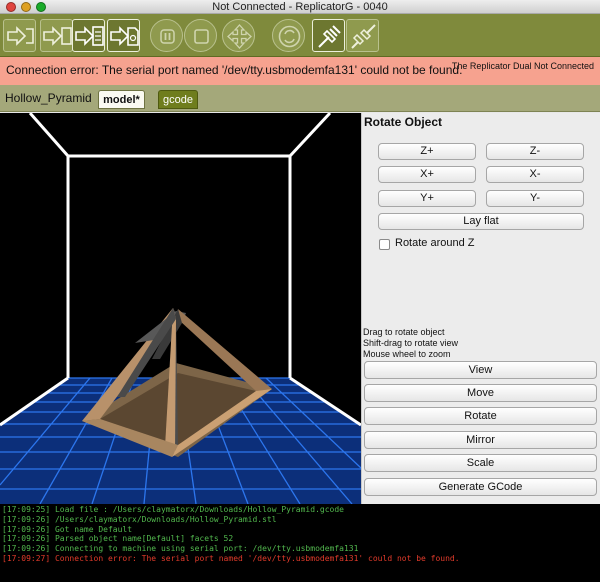 This screenshot has height=582, width=600. What do you see at coordinates (427, 198) in the screenshot?
I see `rotate-y-plus-button: Y+` at bounding box center [427, 198].